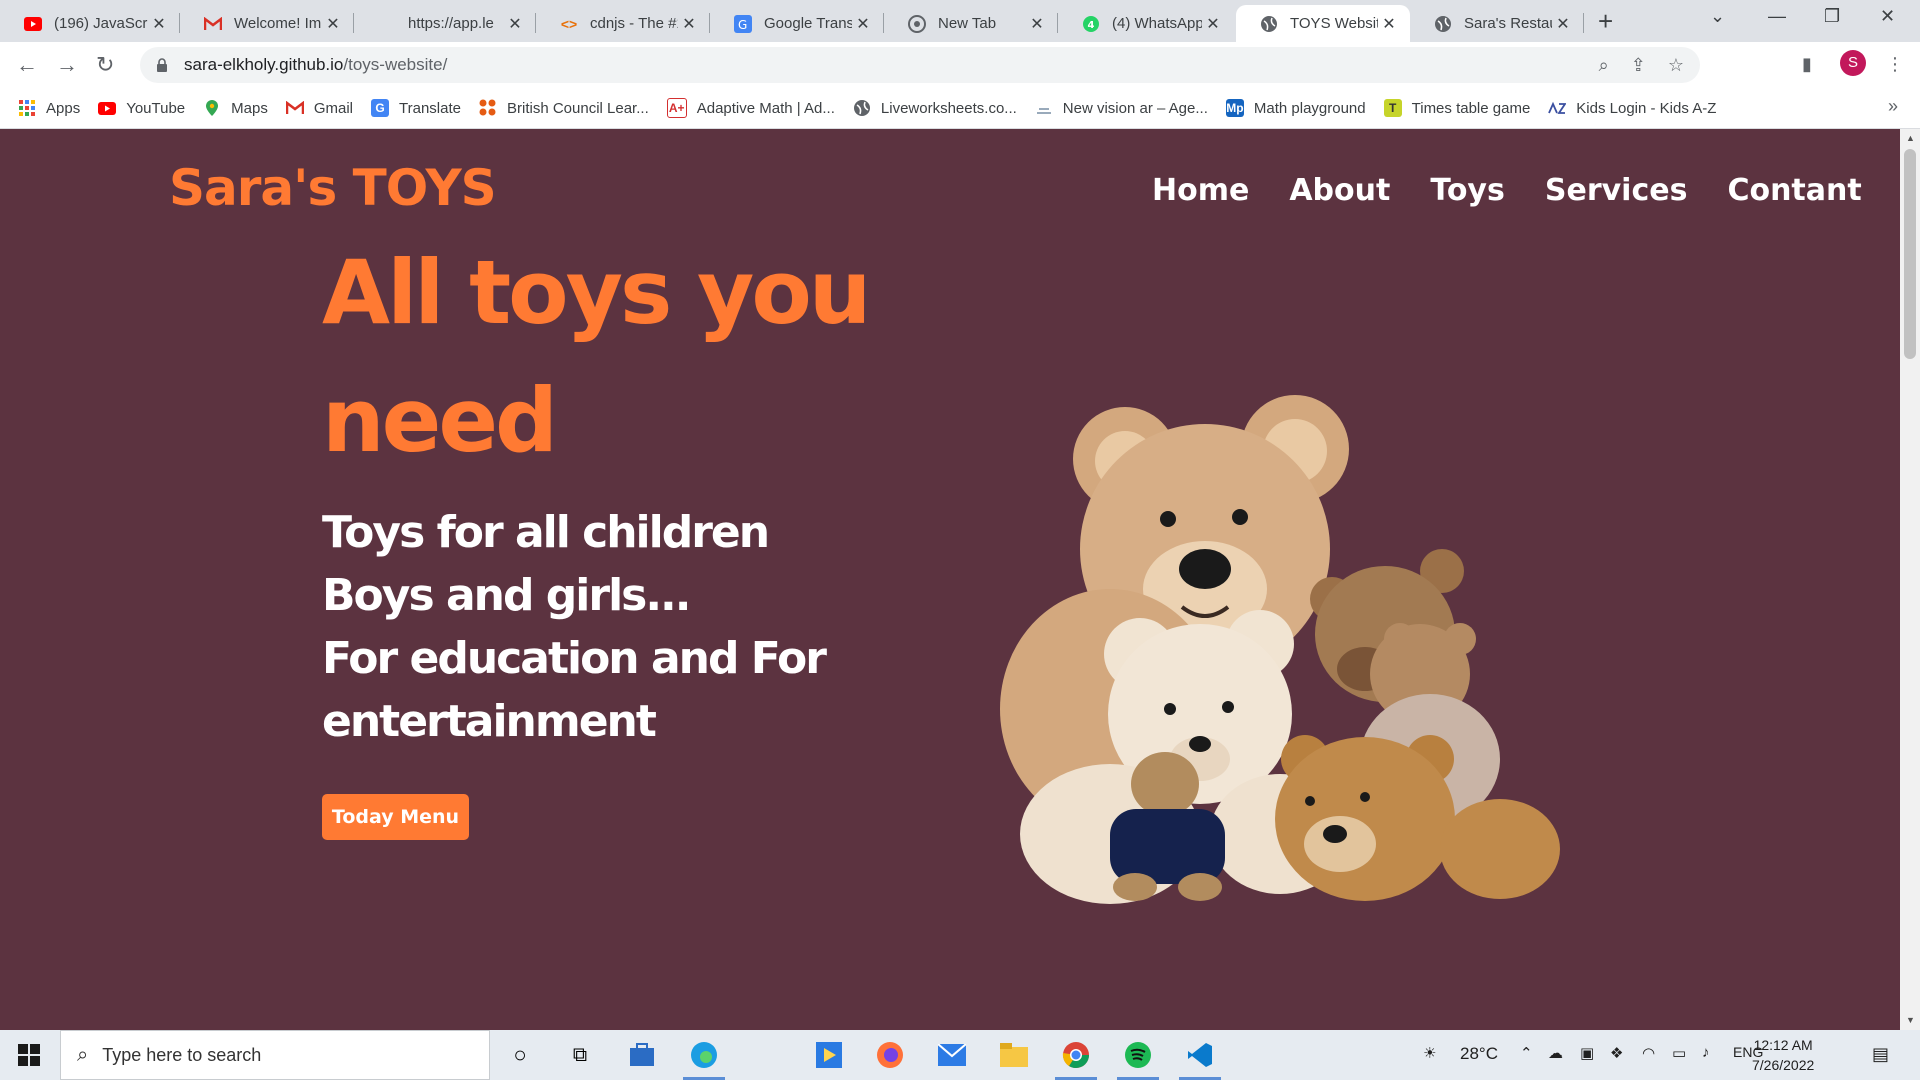 The width and height of the screenshot is (1920, 1080). Describe the element at coordinates (1234, 108) in the screenshot. I see `math-playground-icon: Mp` at that location.